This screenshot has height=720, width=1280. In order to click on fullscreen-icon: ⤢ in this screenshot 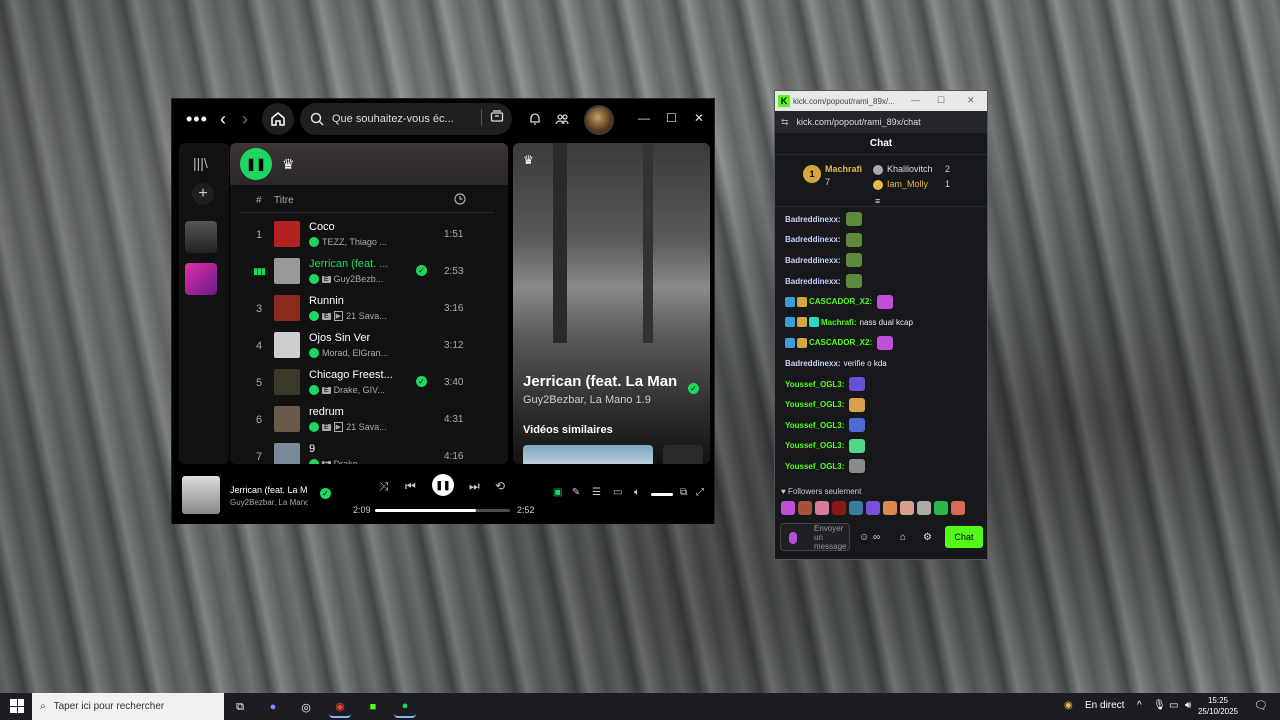, I will do `click(700, 492)`.